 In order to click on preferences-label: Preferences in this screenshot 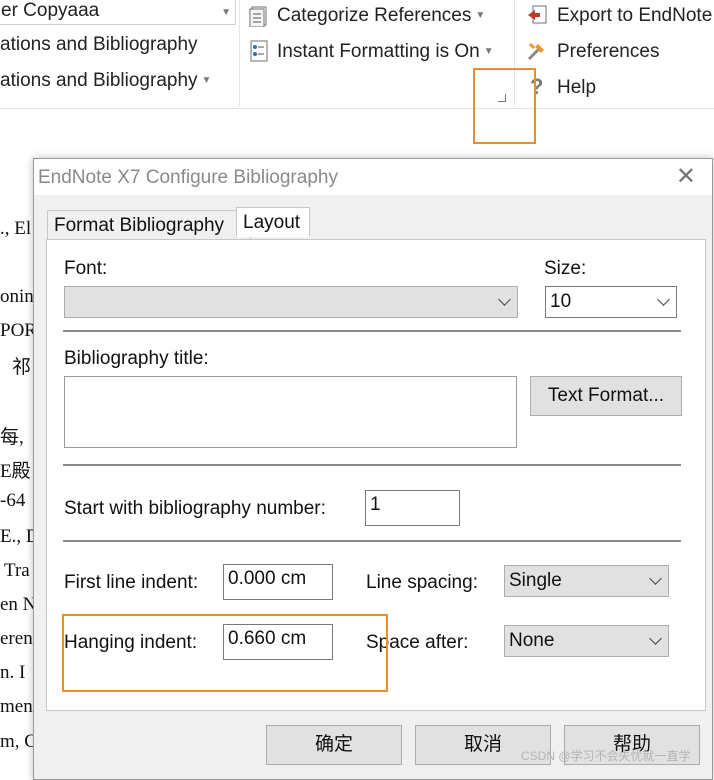, I will do `click(608, 51)`.